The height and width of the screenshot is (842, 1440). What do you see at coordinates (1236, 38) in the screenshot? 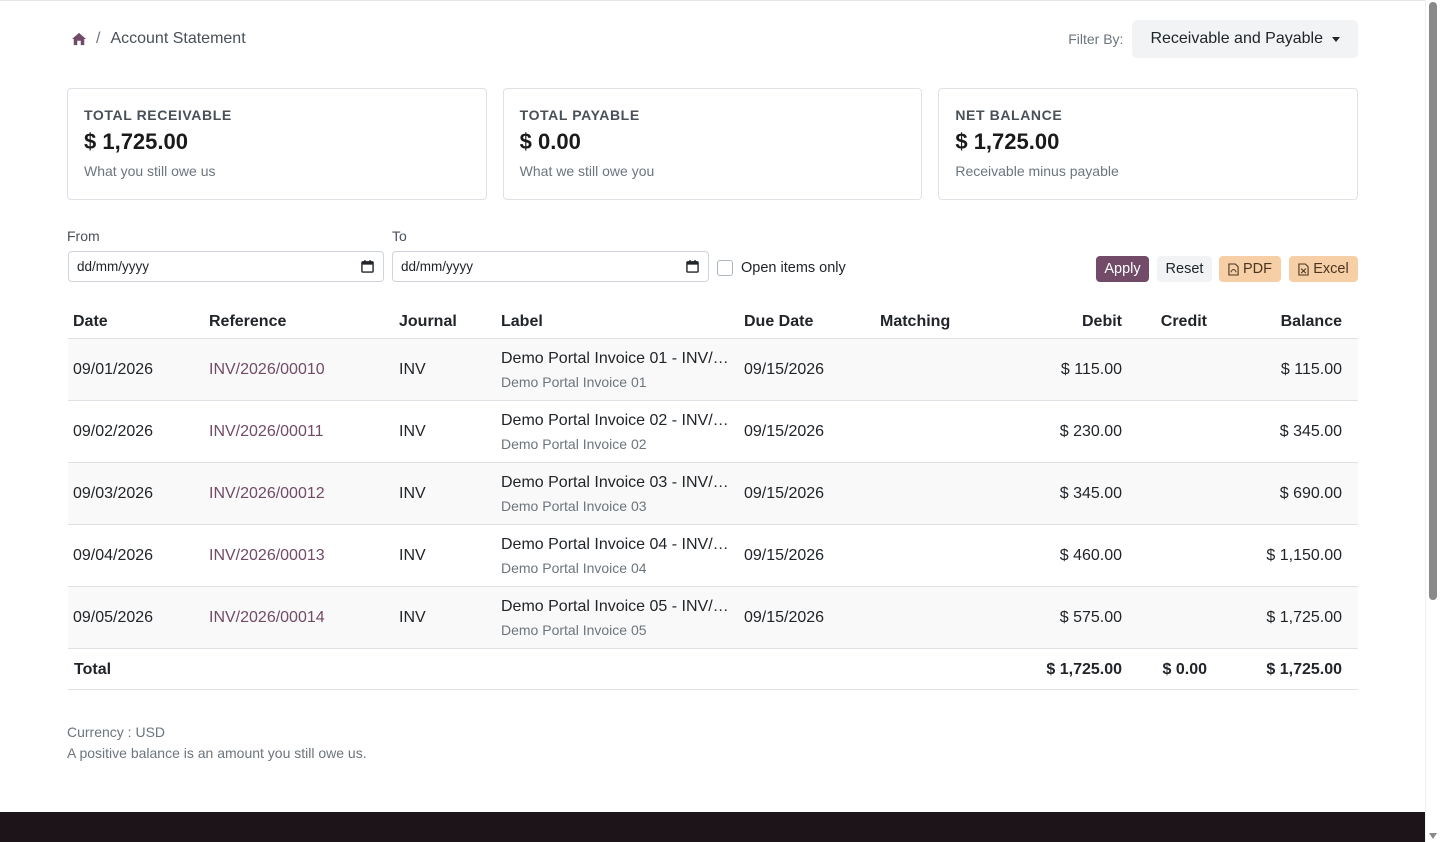
I see `filter-selected: Receivable and Payable` at bounding box center [1236, 38].